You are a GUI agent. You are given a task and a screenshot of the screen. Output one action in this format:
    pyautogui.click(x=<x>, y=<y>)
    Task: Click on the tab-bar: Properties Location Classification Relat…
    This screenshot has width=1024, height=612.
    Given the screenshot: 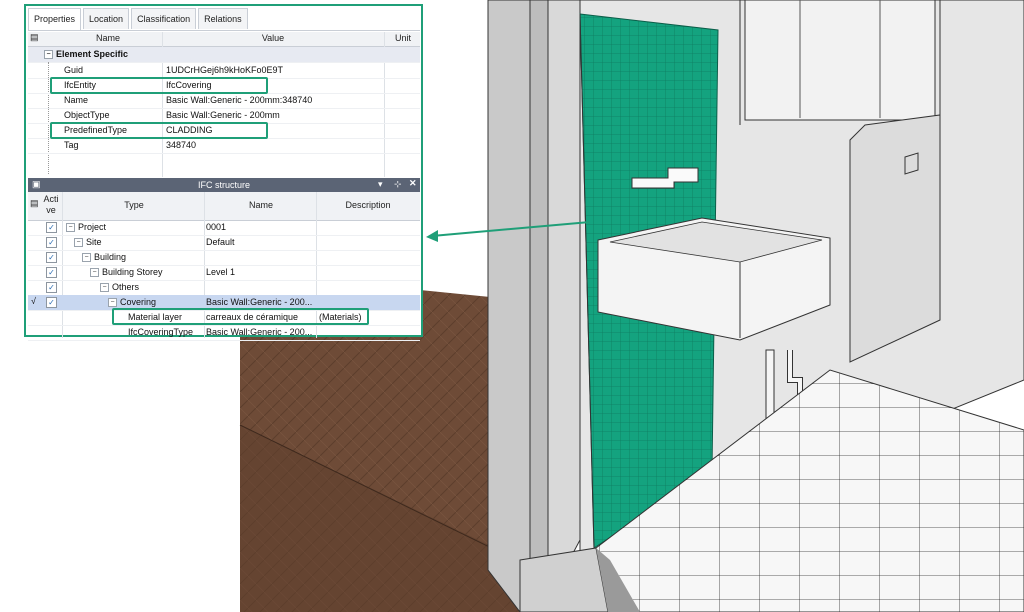 What is the action you would take?
    pyautogui.click(x=139, y=19)
    